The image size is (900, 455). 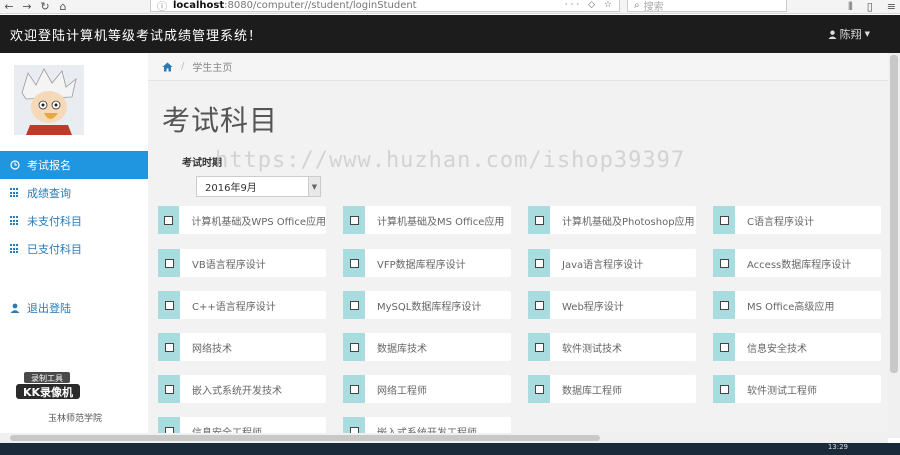 I want to click on subject-option: VFP数据库程序设计, so click(x=427, y=263).